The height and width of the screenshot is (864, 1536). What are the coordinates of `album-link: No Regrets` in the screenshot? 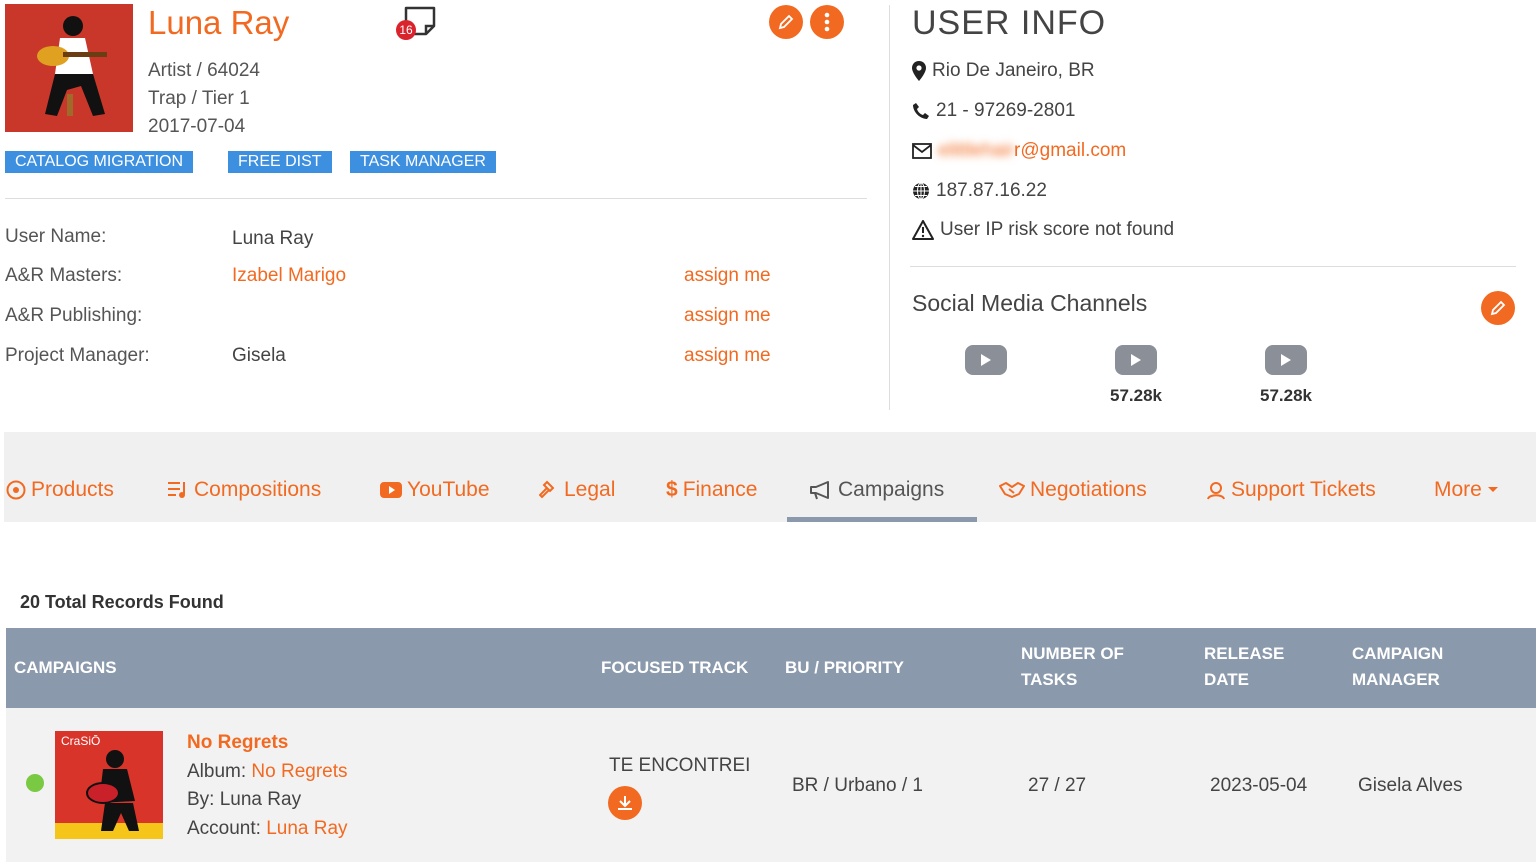 It's located at (299, 771).